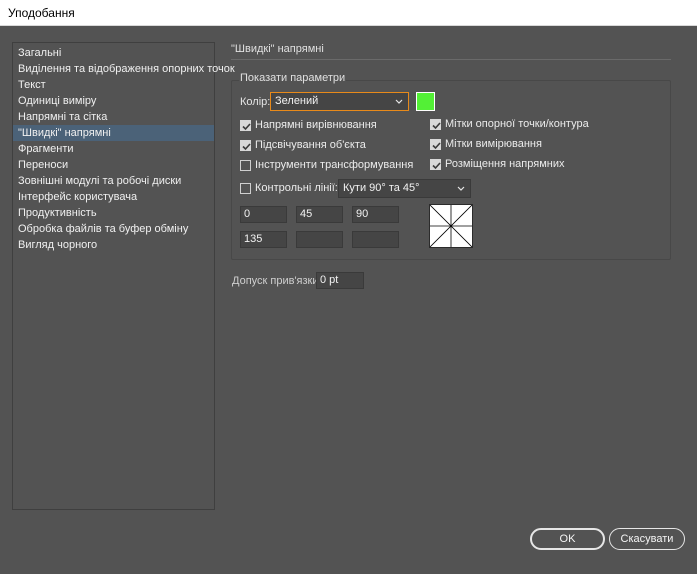 This screenshot has width=697, height=574. I want to click on measurement-labels-checkbox: Мітки вимірювання, so click(486, 144).